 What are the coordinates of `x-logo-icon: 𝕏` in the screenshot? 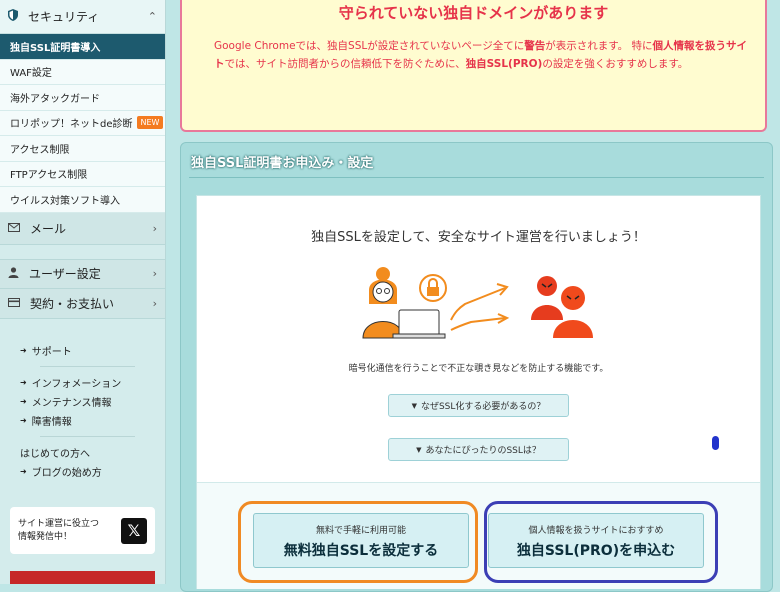 It's located at (134, 530).